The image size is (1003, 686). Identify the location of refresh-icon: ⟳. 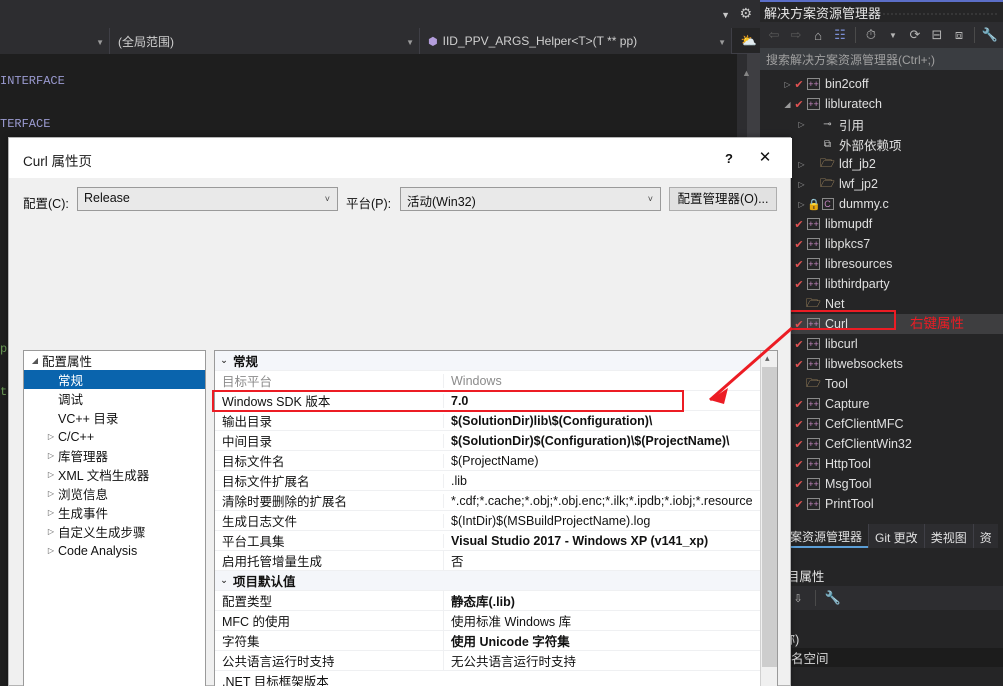
(915, 35).